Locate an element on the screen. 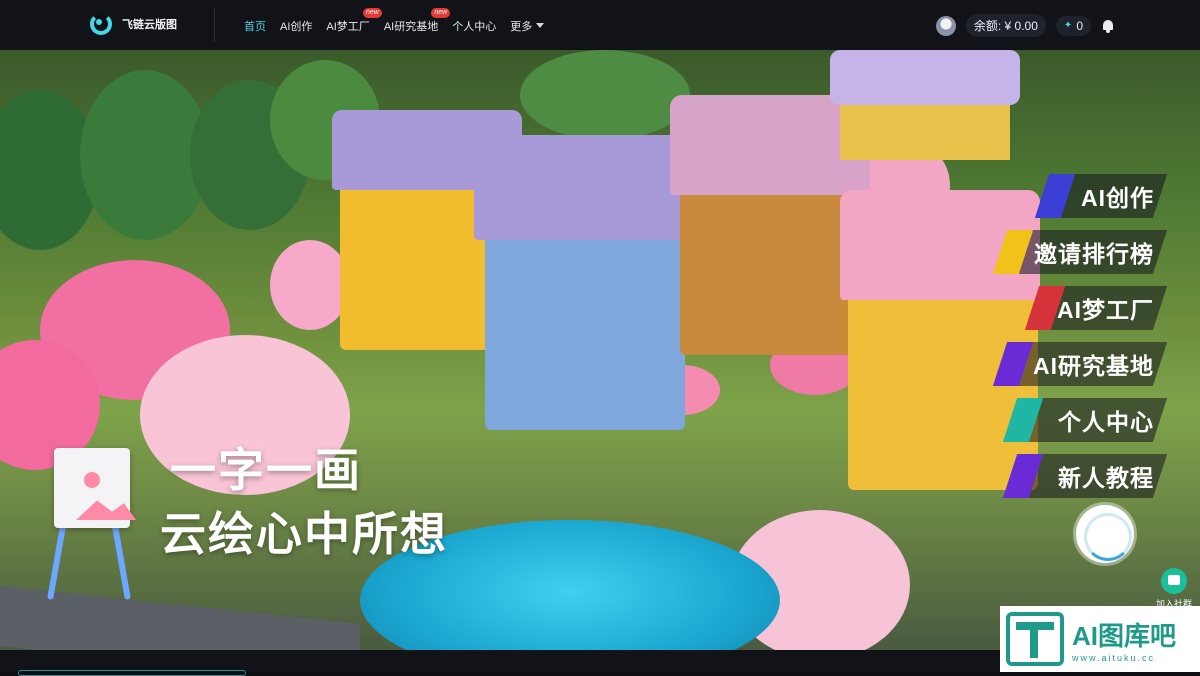  side-item-invite-ranking: 邀请排行榜 is located at coordinates (1080, 252).